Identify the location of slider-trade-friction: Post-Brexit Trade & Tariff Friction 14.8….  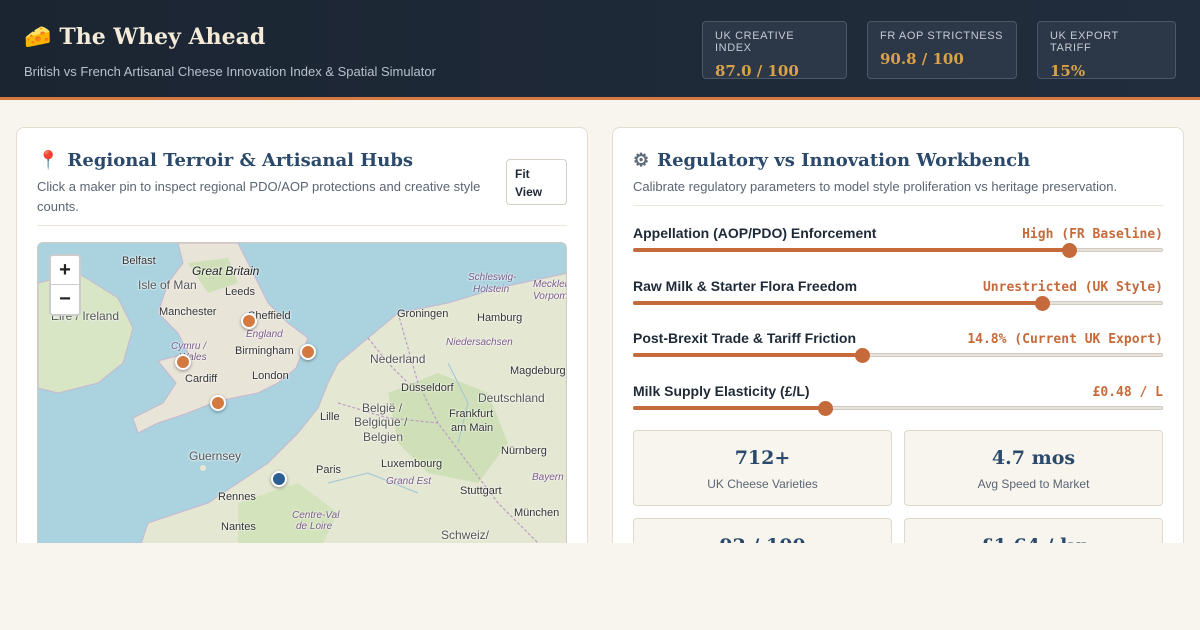
(898, 350).